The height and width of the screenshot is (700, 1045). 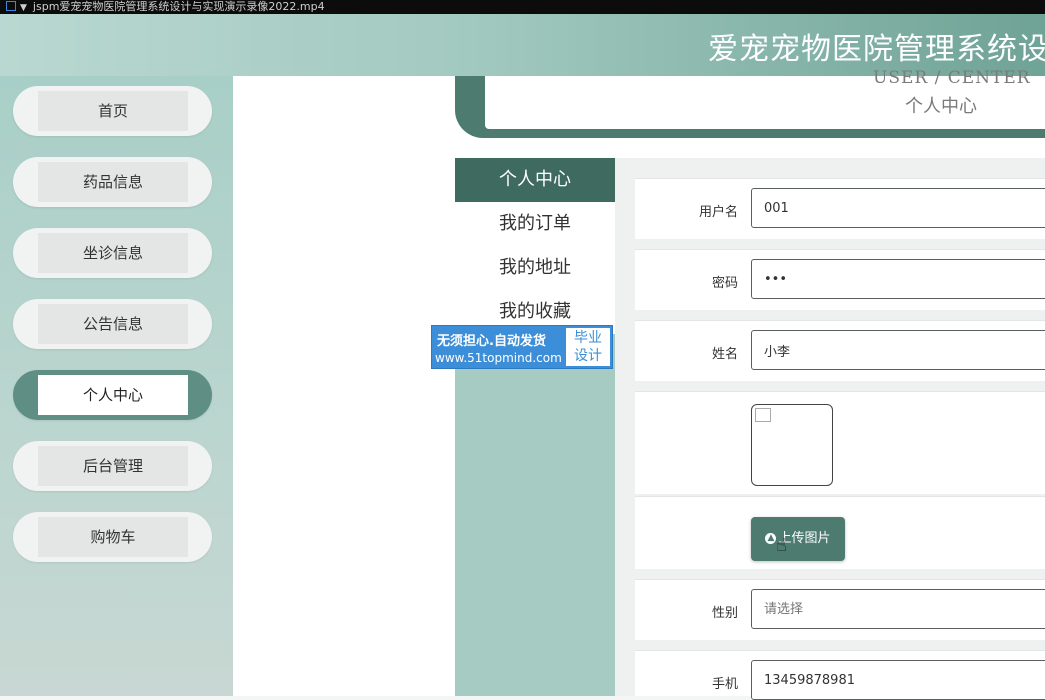 What do you see at coordinates (781, 545) in the screenshot?
I see `hand-cursor-icon: ☝` at bounding box center [781, 545].